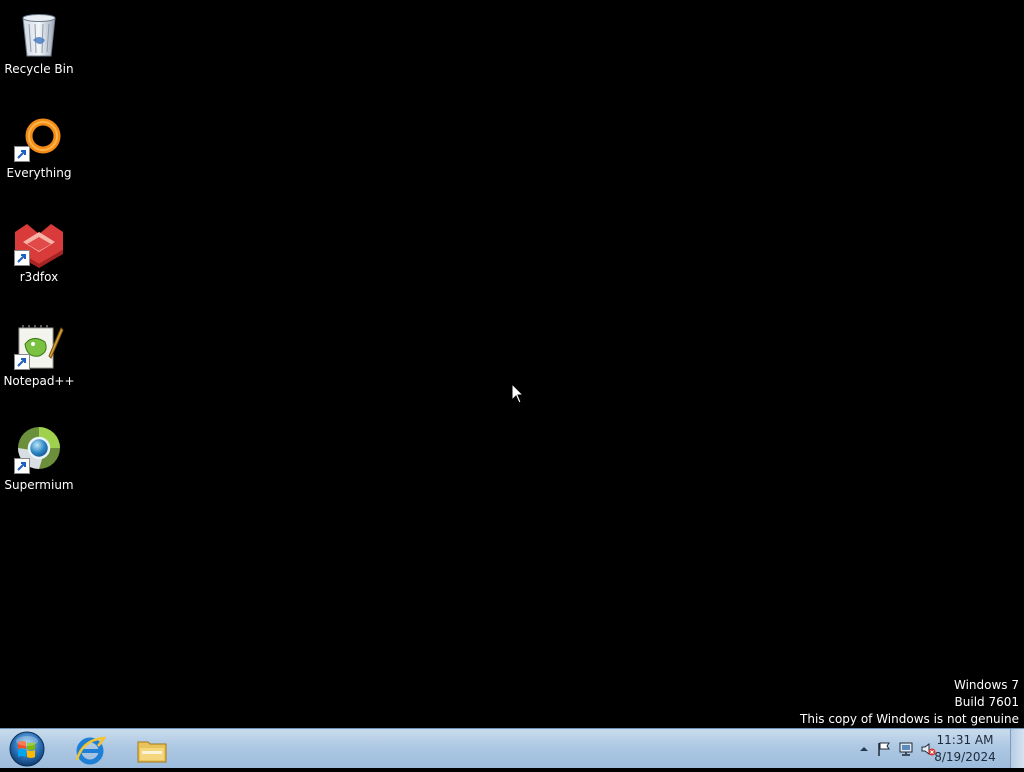 The width and height of the screenshot is (1024, 772). Describe the element at coordinates (965, 749) in the screenshot. I see `taskbar-clock: 11:31 AM 8/19/2024` at that location.